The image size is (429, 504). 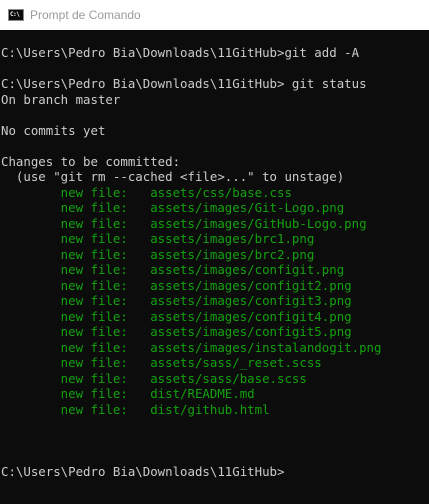 What do you see at coordinates (146, 192) in the screenshot?
I see `staged-file-line: new file: assets/css/base.css` at bounding box center [146, 192].